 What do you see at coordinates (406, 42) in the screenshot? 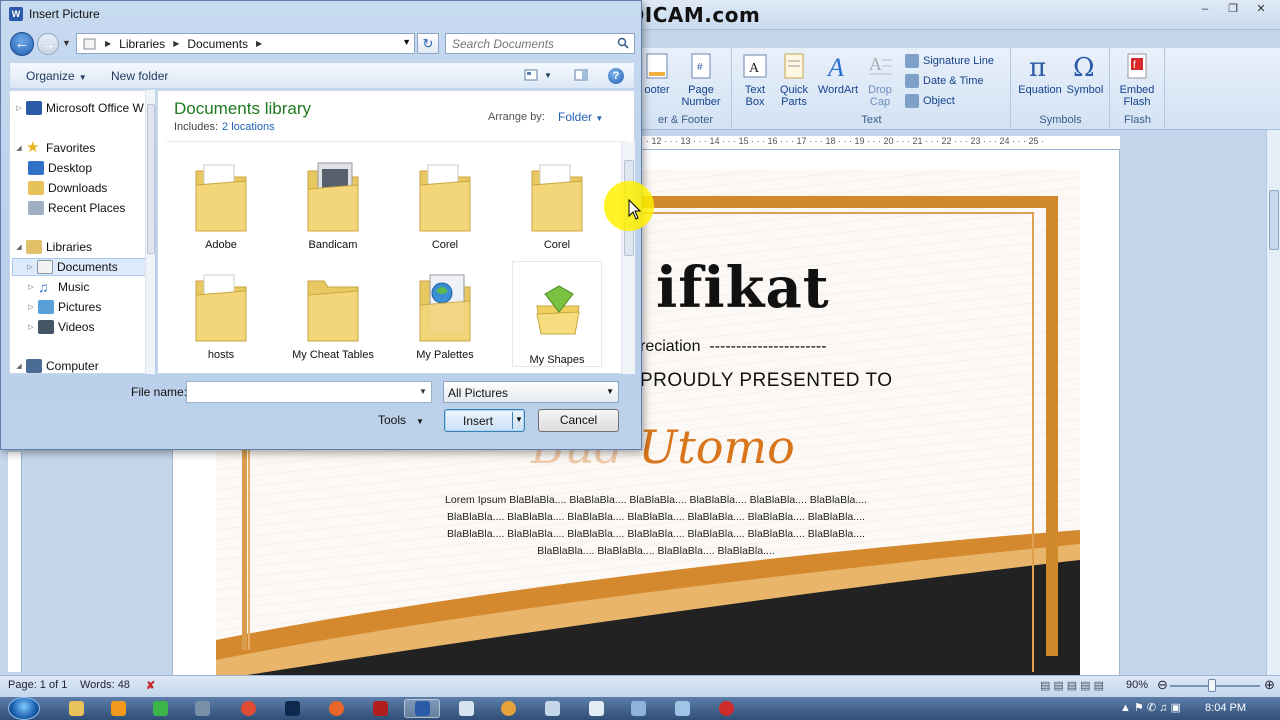
I see `address-dropdown-icon: ▼` at bounding box center [406, 42].